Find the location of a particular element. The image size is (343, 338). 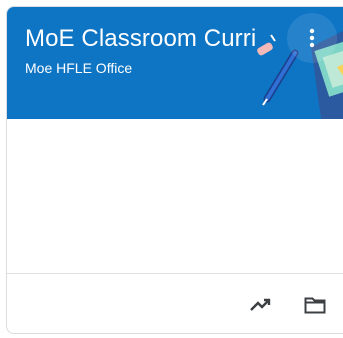

folder-icon is located at coordinates (315, 305).